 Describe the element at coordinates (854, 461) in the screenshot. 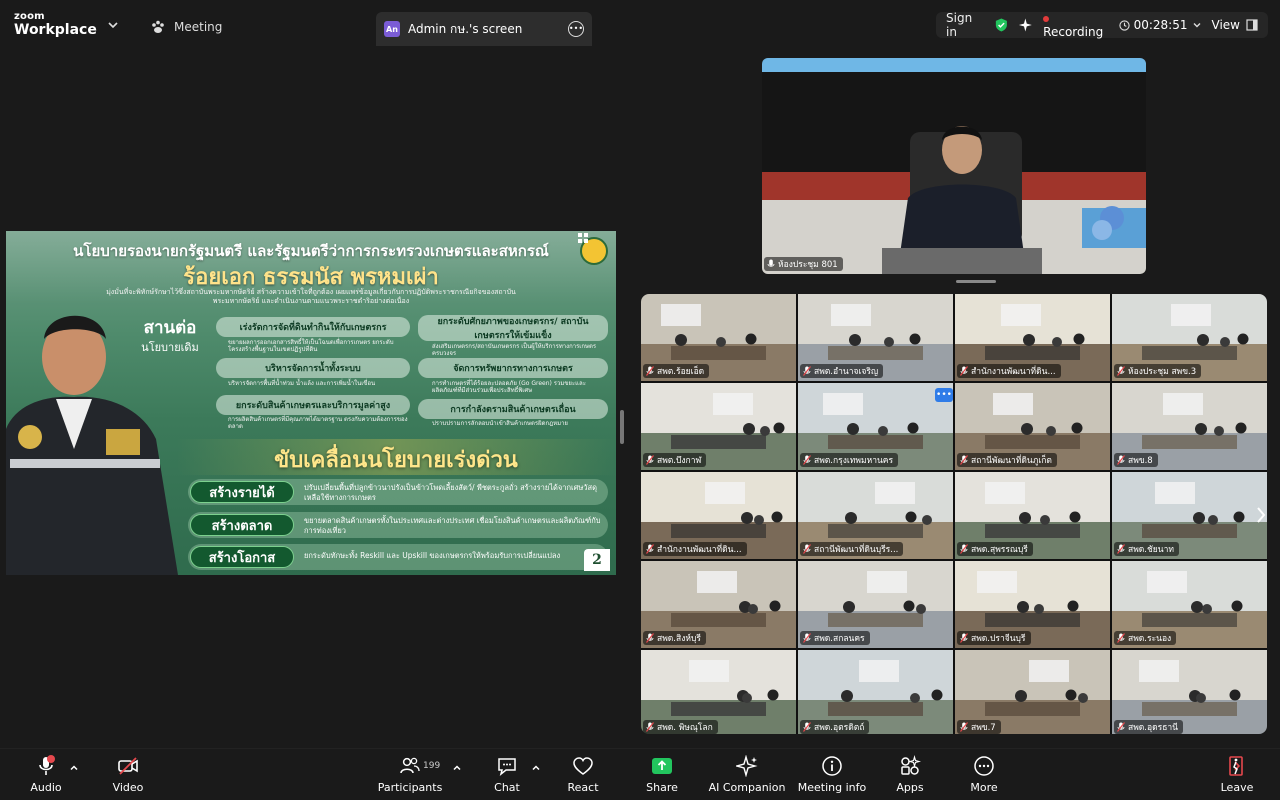

I see `participant-name: สพต.กรุงเทพมหานคร` at that location.